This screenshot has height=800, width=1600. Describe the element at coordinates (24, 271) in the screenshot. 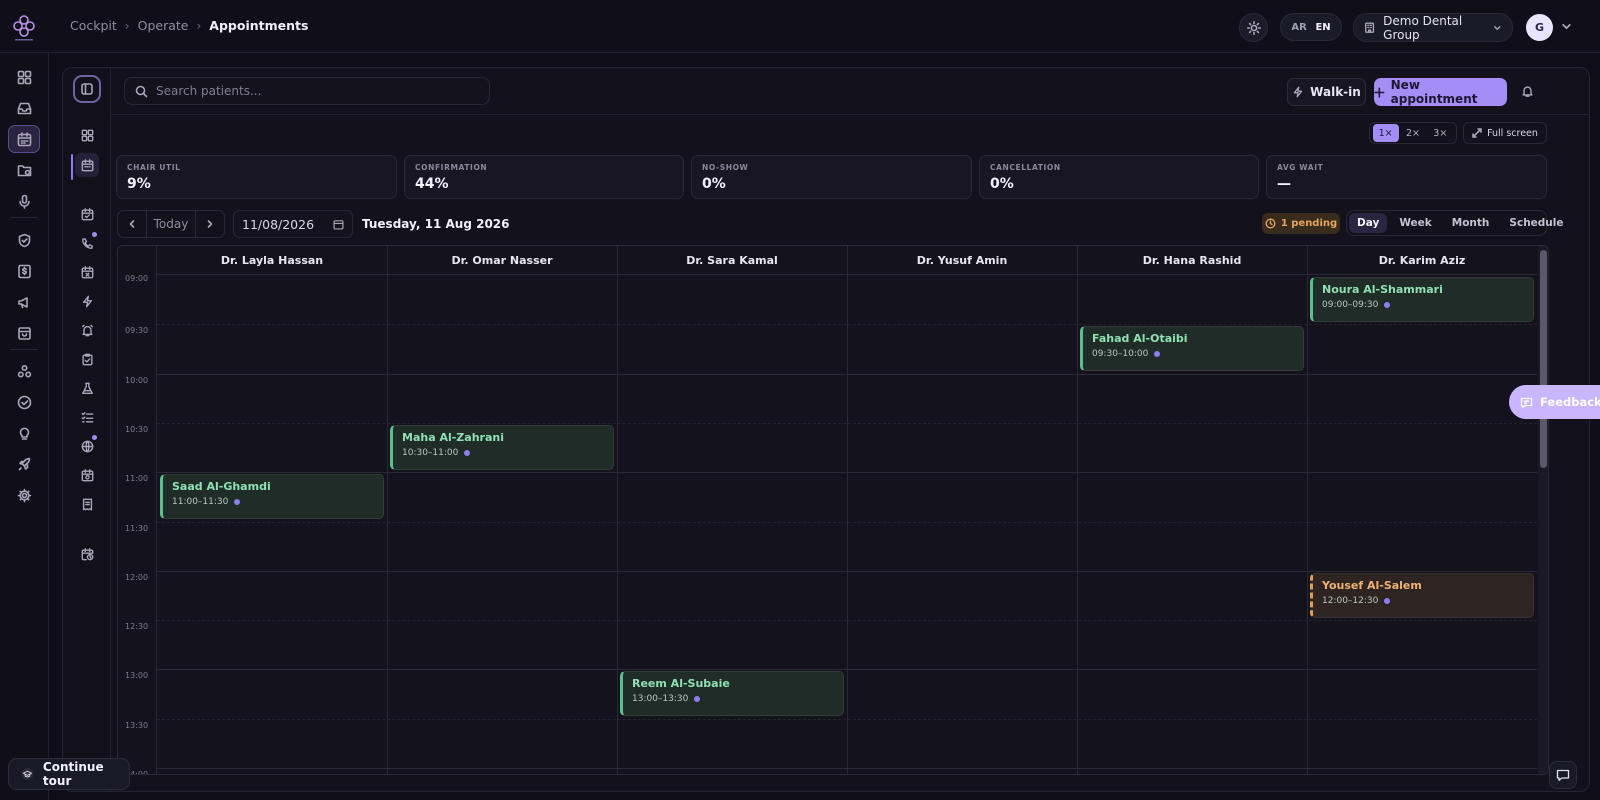

I see `nav-billing-icon` at that location.